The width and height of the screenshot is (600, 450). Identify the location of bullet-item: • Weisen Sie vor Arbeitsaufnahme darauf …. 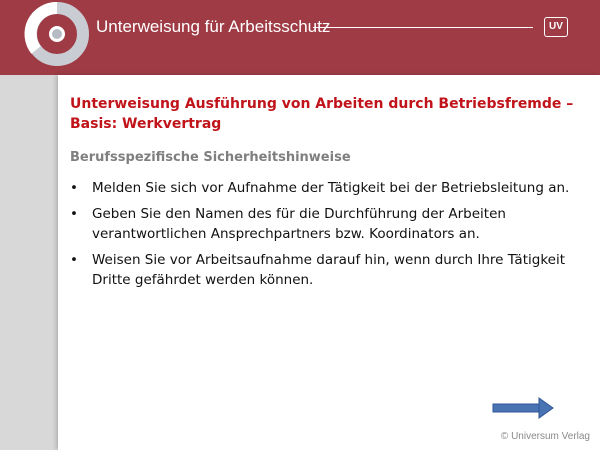
(328, 270).